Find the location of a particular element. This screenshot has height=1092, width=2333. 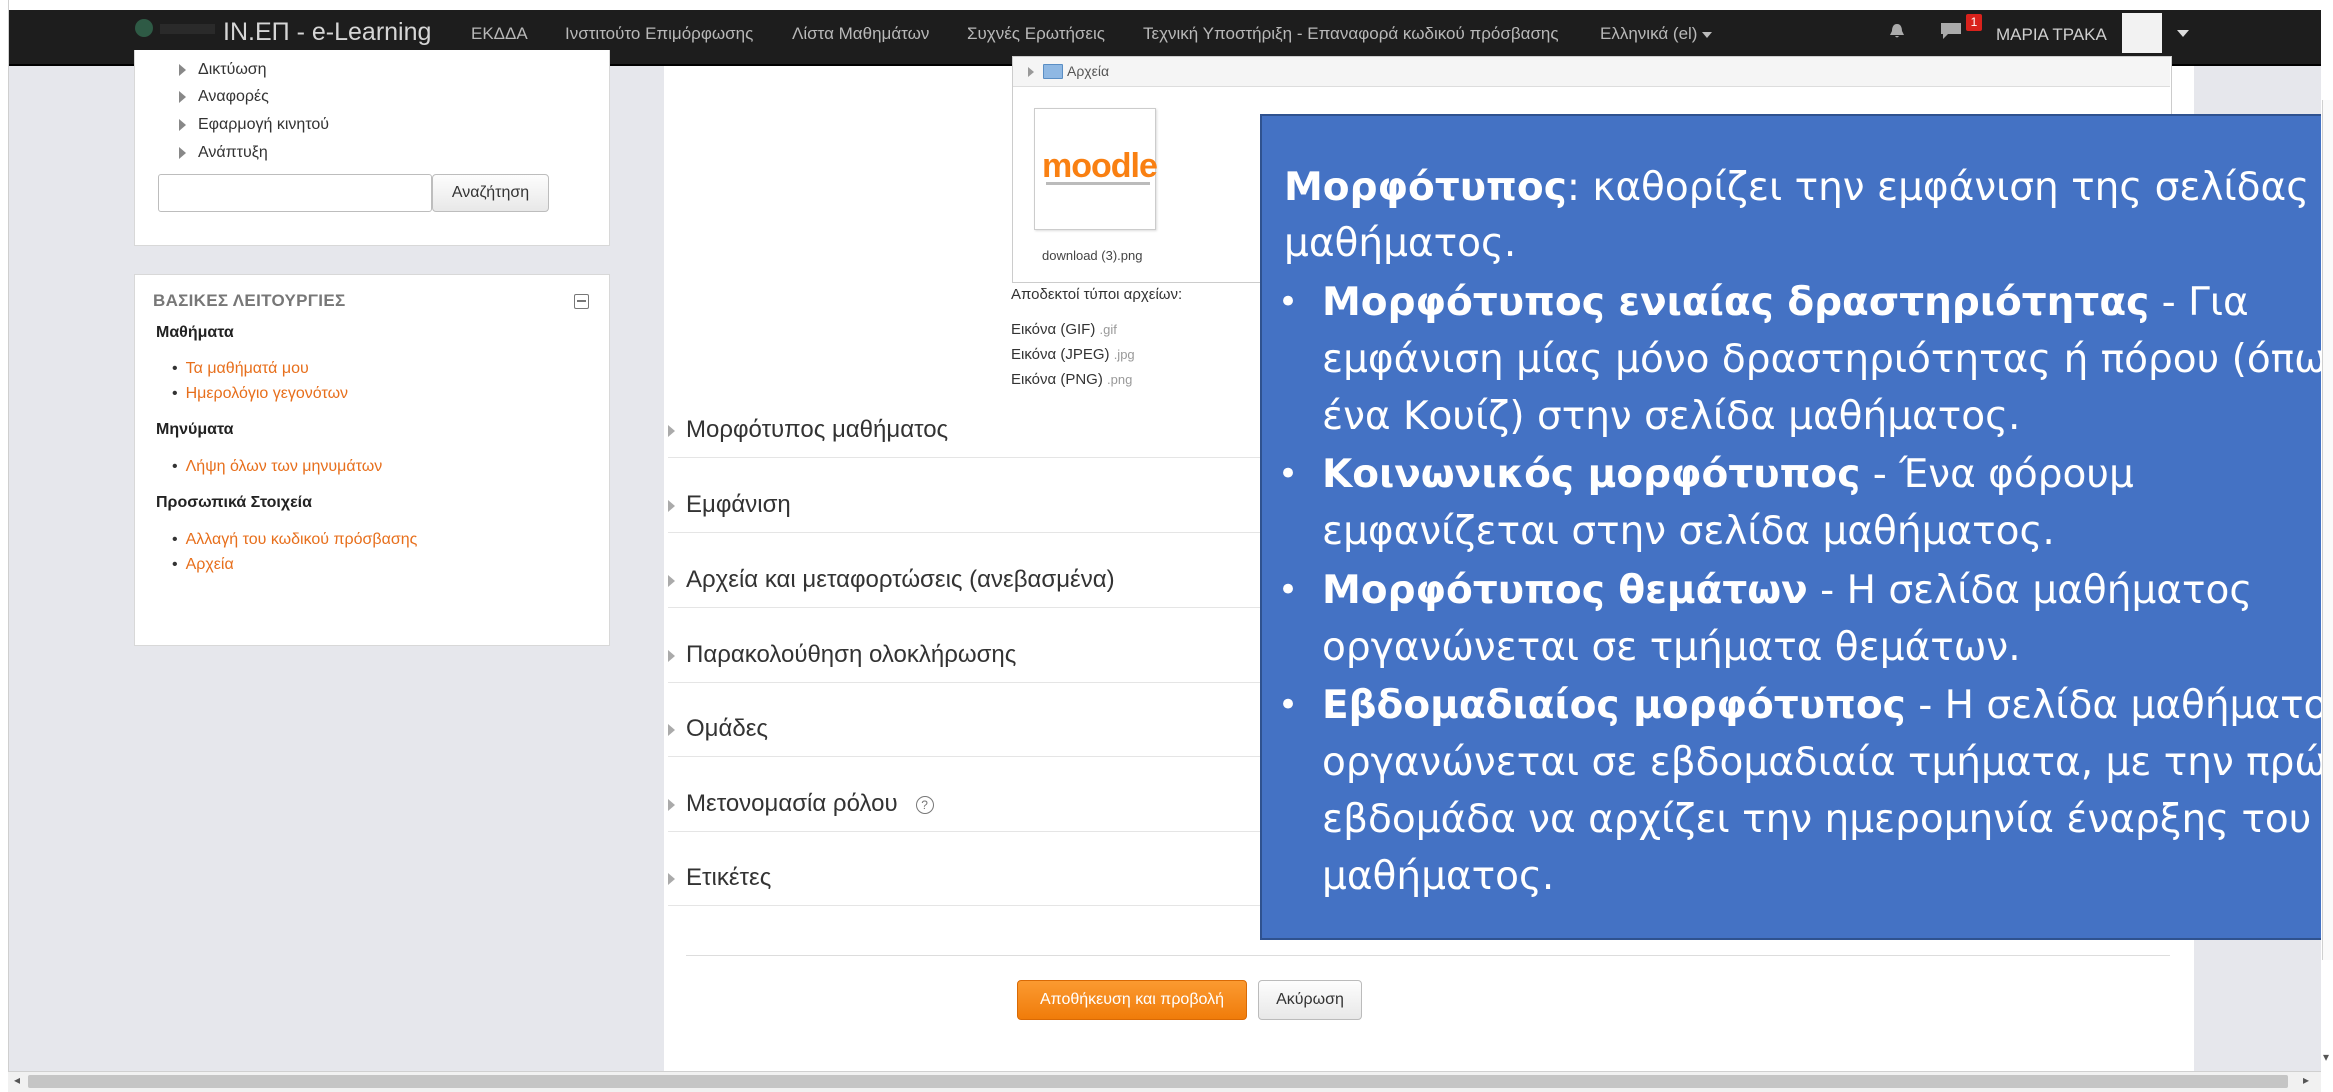

callout-item-term: Μορφότυπος θεμάτων is located at coordinates (1565, 590).